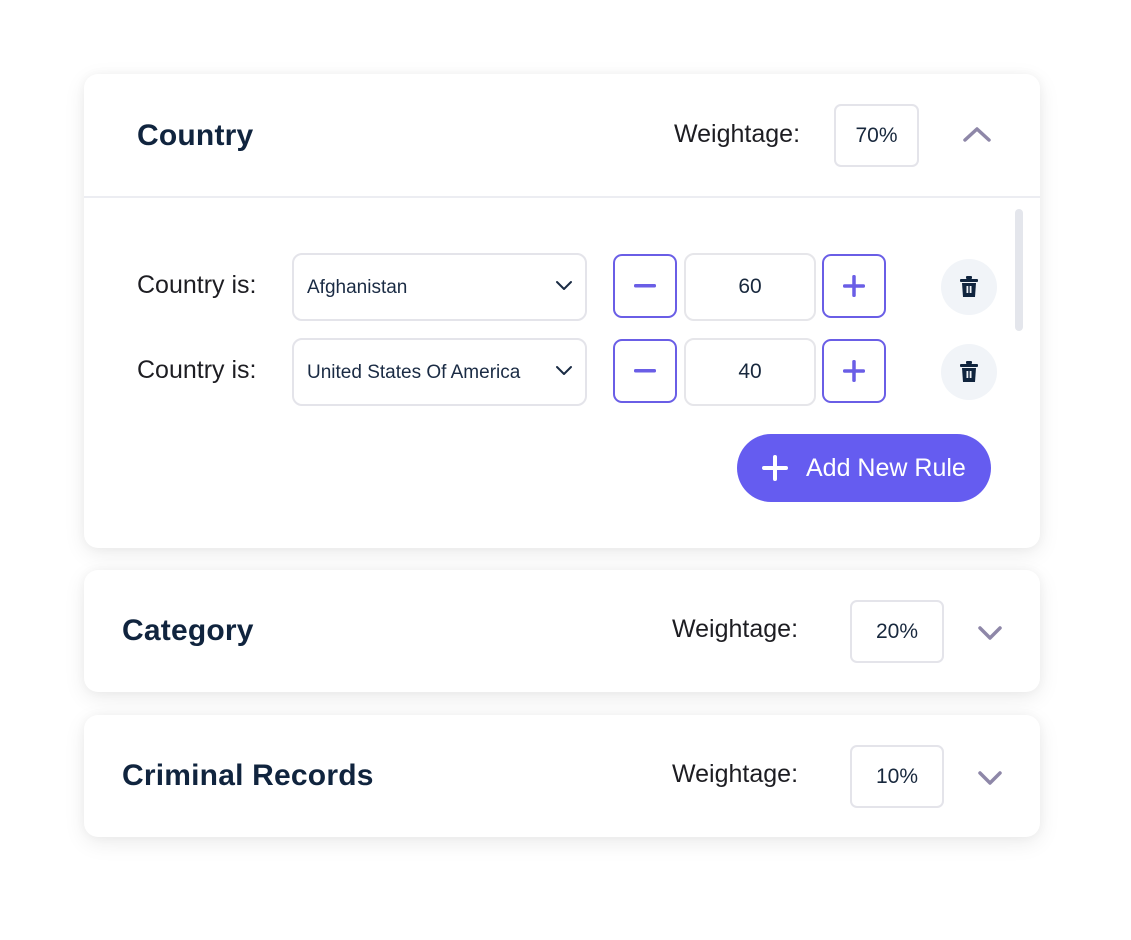 Image resolution: width=1131 pixels, height=940 pixels. Describe the element at coordinates (439, 287) in the screenshot. I see `country-select: Afghanistan` at that location.